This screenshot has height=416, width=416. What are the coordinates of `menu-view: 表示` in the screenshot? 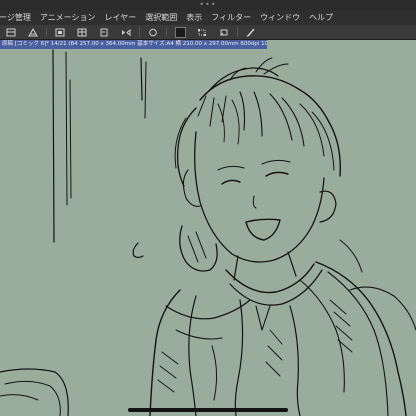 It's located at (193, 17).